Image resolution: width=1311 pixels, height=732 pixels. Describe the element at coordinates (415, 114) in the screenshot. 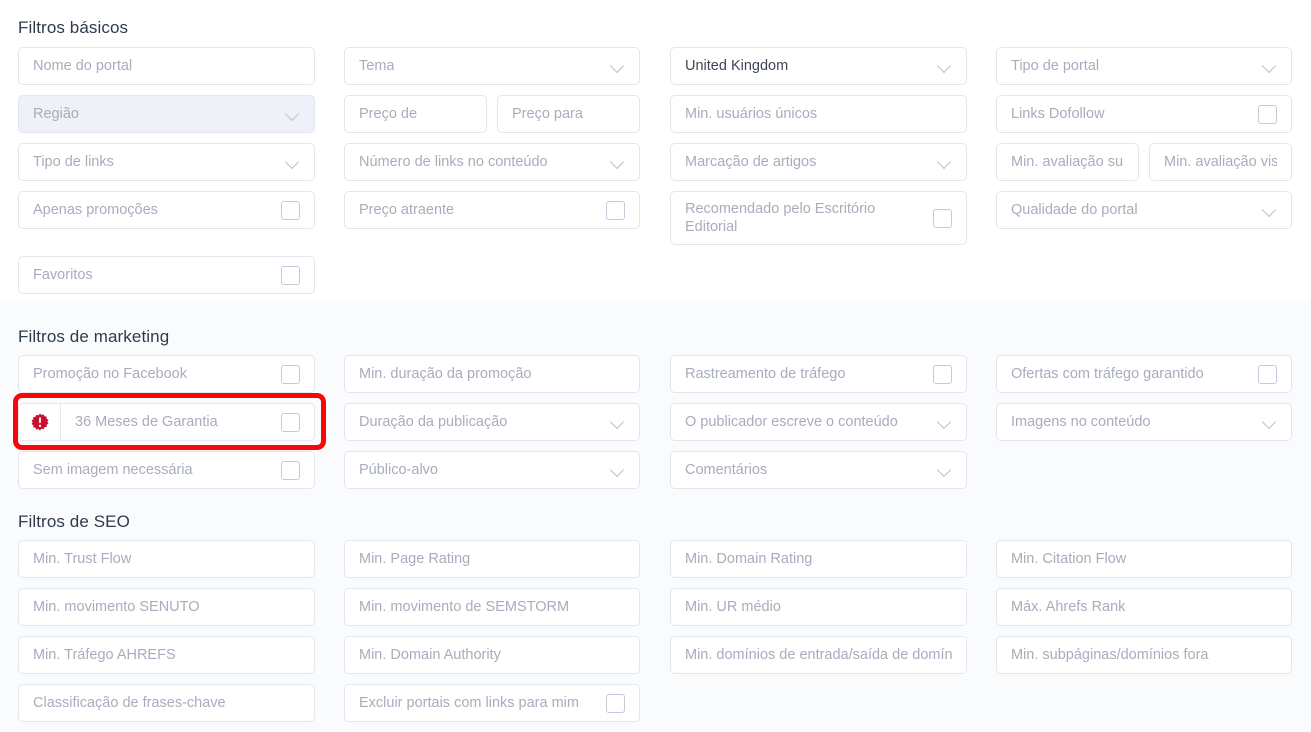

I see `field-preco-de: Preço de` at that location.